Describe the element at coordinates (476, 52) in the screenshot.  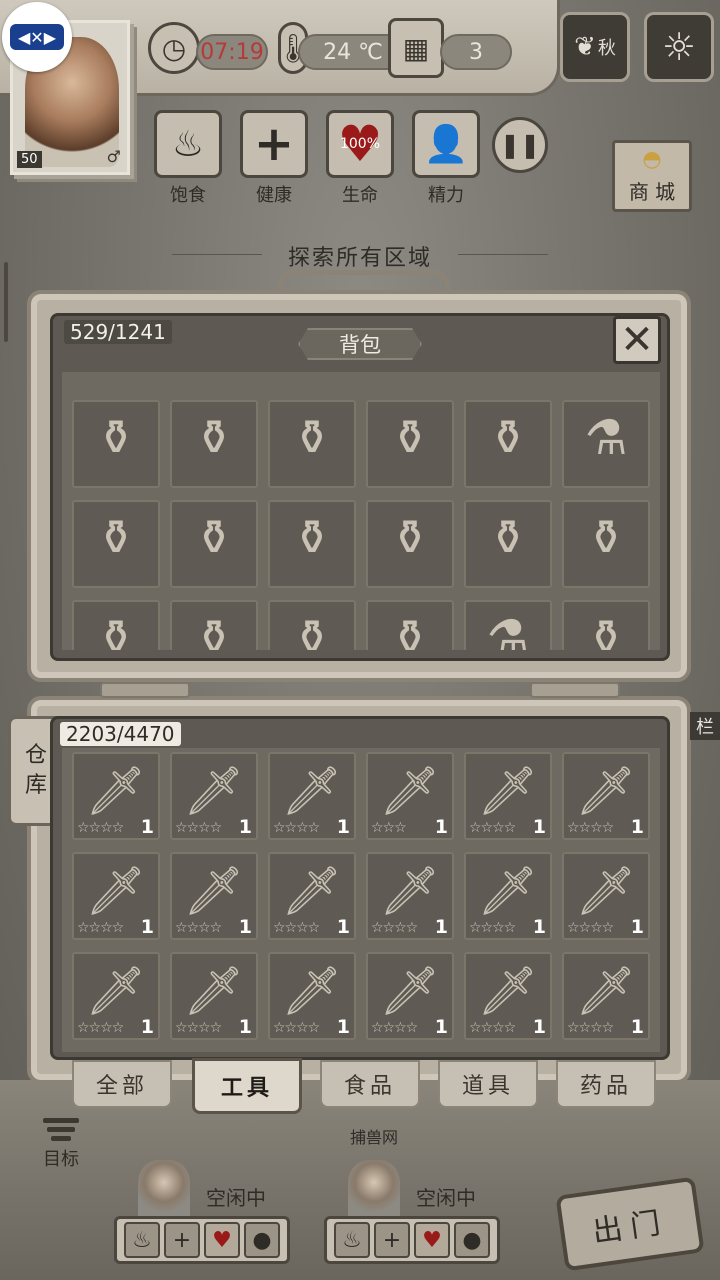
I see `day-counter: 3` at that location.